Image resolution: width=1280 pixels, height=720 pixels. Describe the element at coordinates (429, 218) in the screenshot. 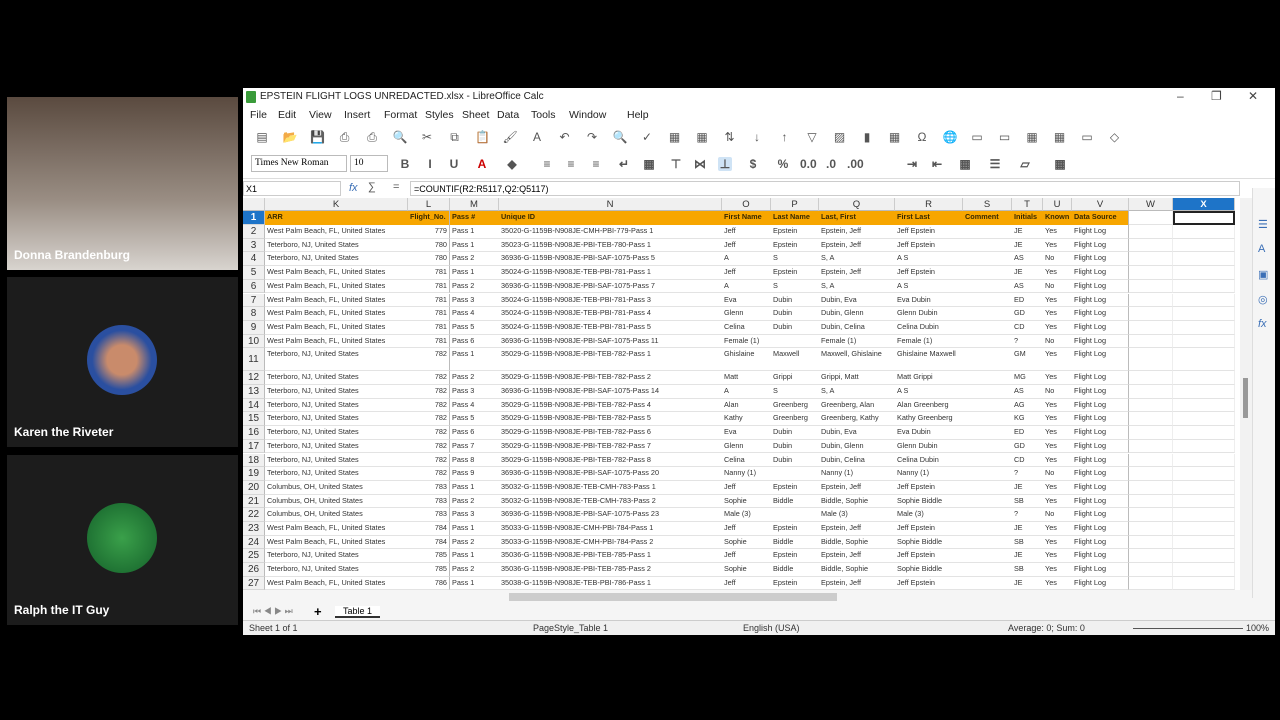

I see `header-cell: Flight_No.` at that location.